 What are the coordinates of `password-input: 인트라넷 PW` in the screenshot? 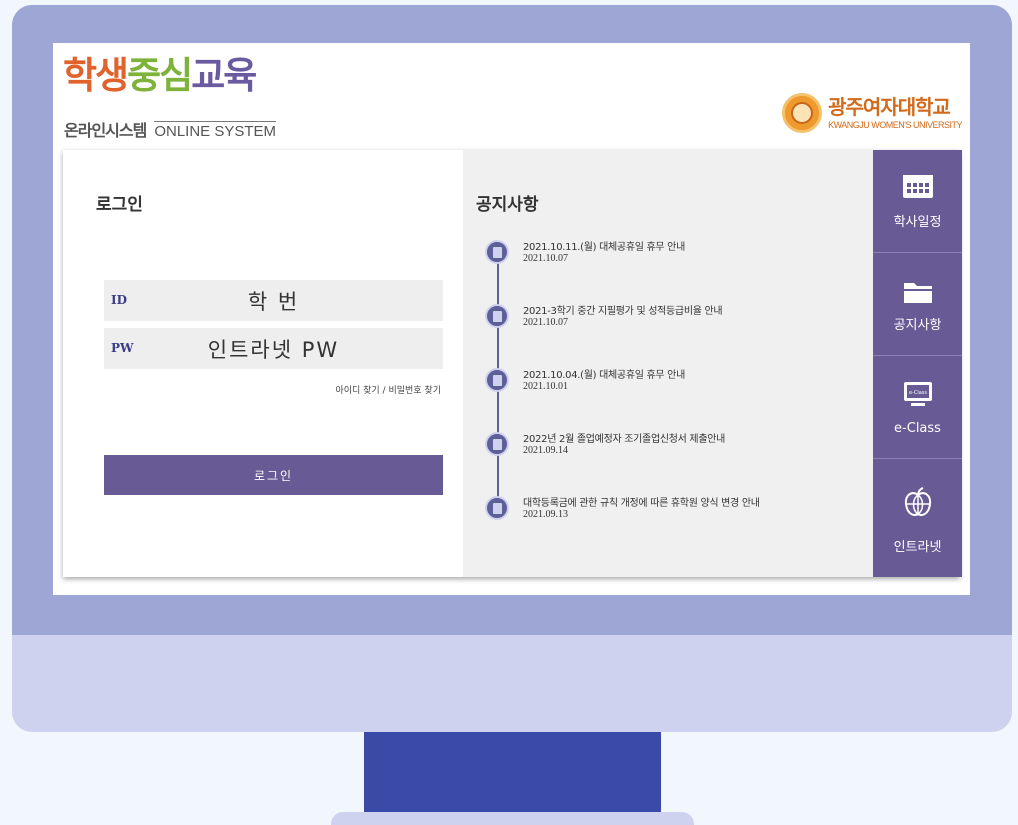 It's located at (273, 349).